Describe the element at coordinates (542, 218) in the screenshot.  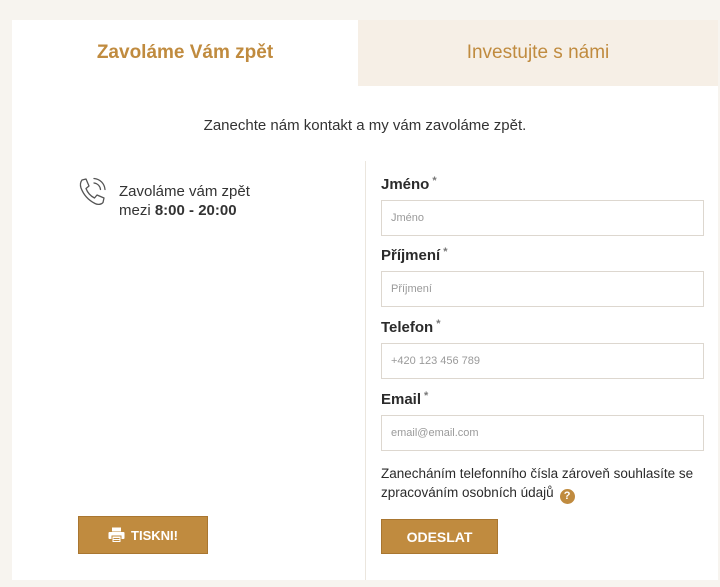
I see `first-name-input` at that location.